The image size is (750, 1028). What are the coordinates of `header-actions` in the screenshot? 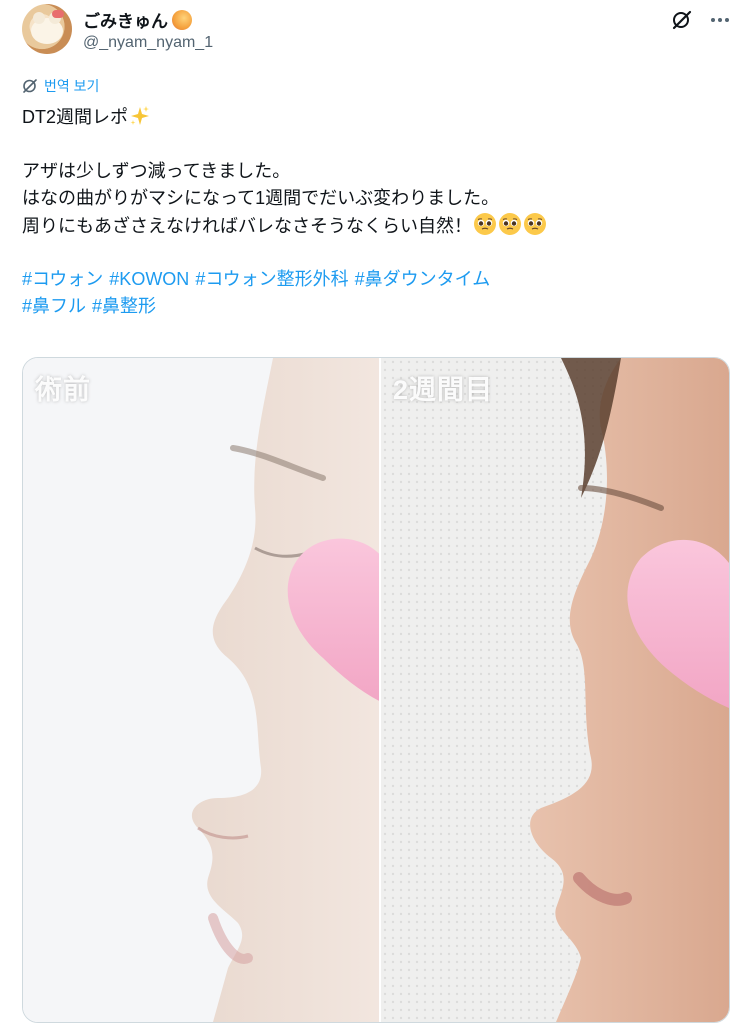 It's located at (701, 20).